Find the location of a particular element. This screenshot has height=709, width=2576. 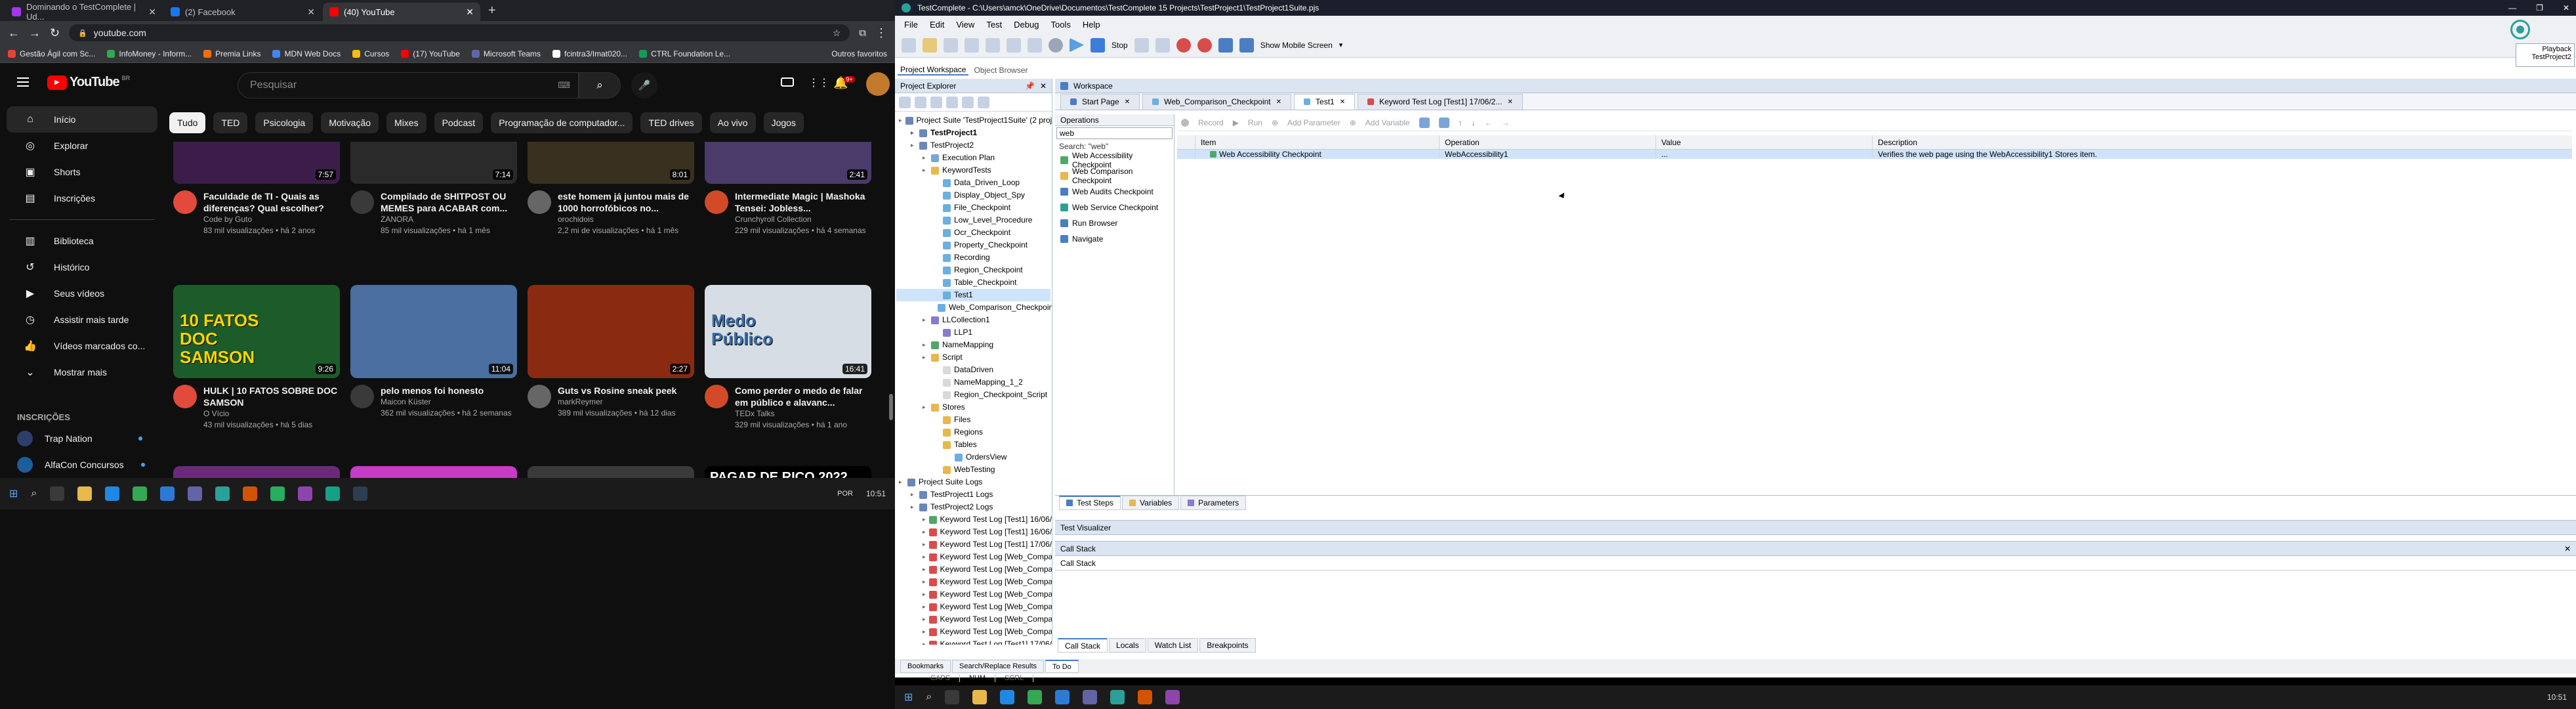

menu-help: Help is located at coordinates (1091, 25).